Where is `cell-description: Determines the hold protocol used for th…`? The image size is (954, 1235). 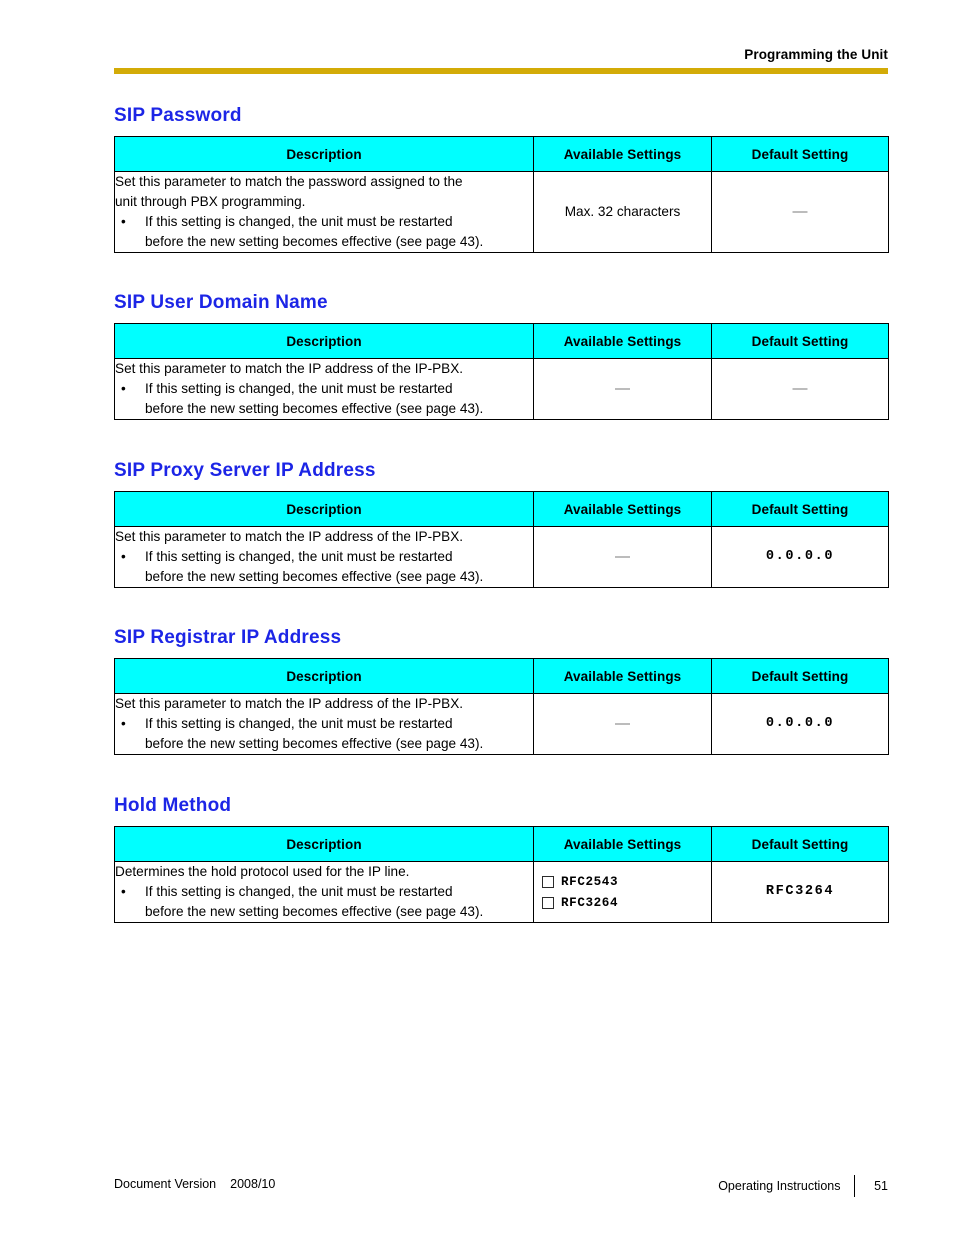 cell-description: Determines the hold protocol used for th… is located at coordinates (324, 892).